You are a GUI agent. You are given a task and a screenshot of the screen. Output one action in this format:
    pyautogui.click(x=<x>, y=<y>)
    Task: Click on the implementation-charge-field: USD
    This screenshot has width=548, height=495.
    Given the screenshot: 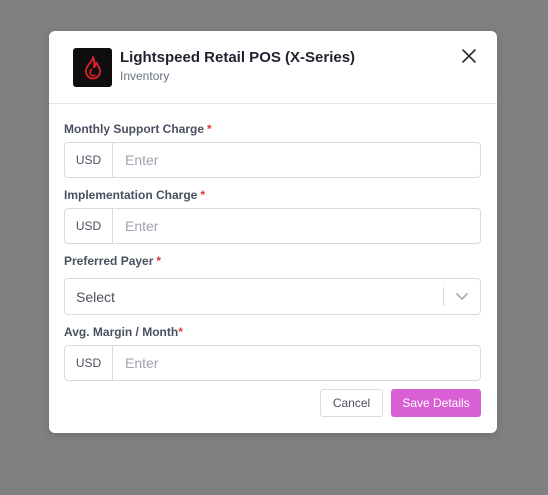 What is the action you would take?
    pyautogui.click(x=272, y=226)
    